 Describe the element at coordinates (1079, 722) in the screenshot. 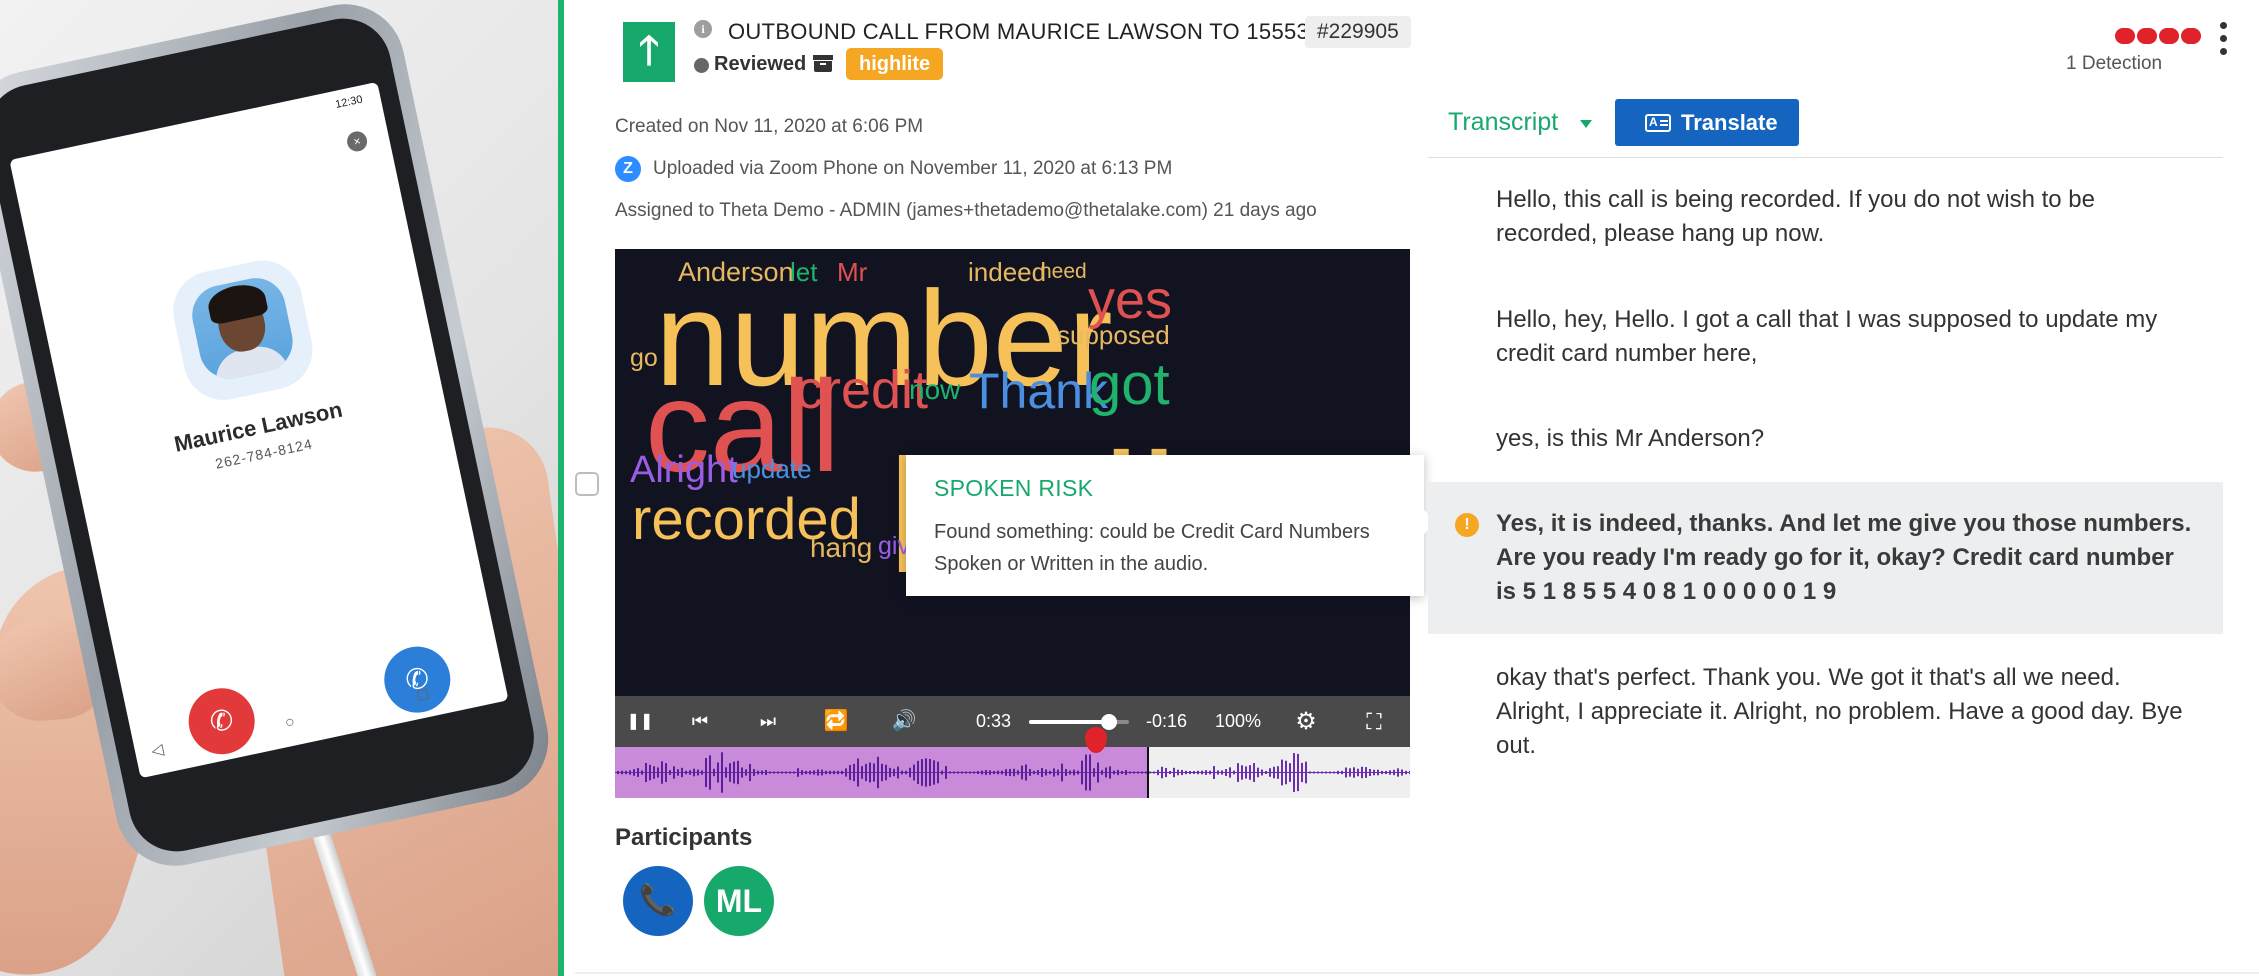

I see `volume-slider` at that location.